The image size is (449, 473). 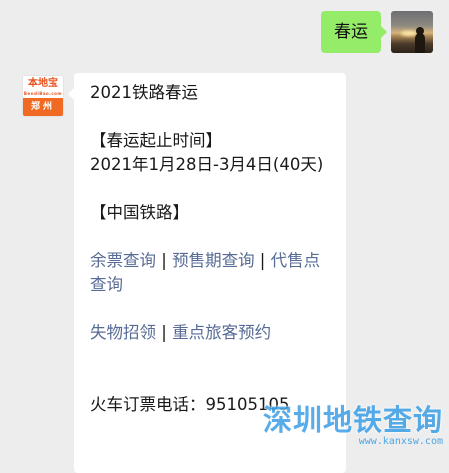 I want to click on message-title: 2021铁路春运, so click(x=144, y=92).